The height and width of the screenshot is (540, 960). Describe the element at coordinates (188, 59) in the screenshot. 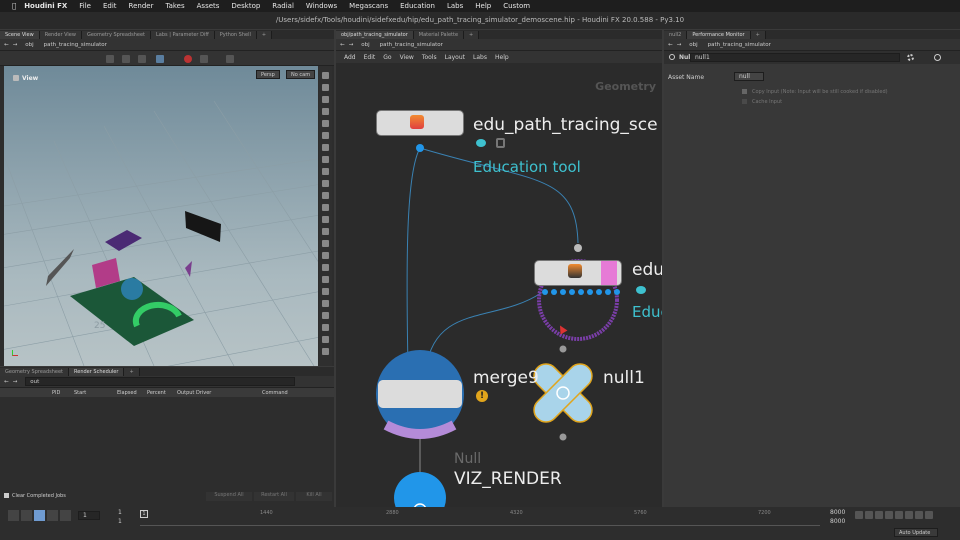

I see `handle-tool-icon` at that location.